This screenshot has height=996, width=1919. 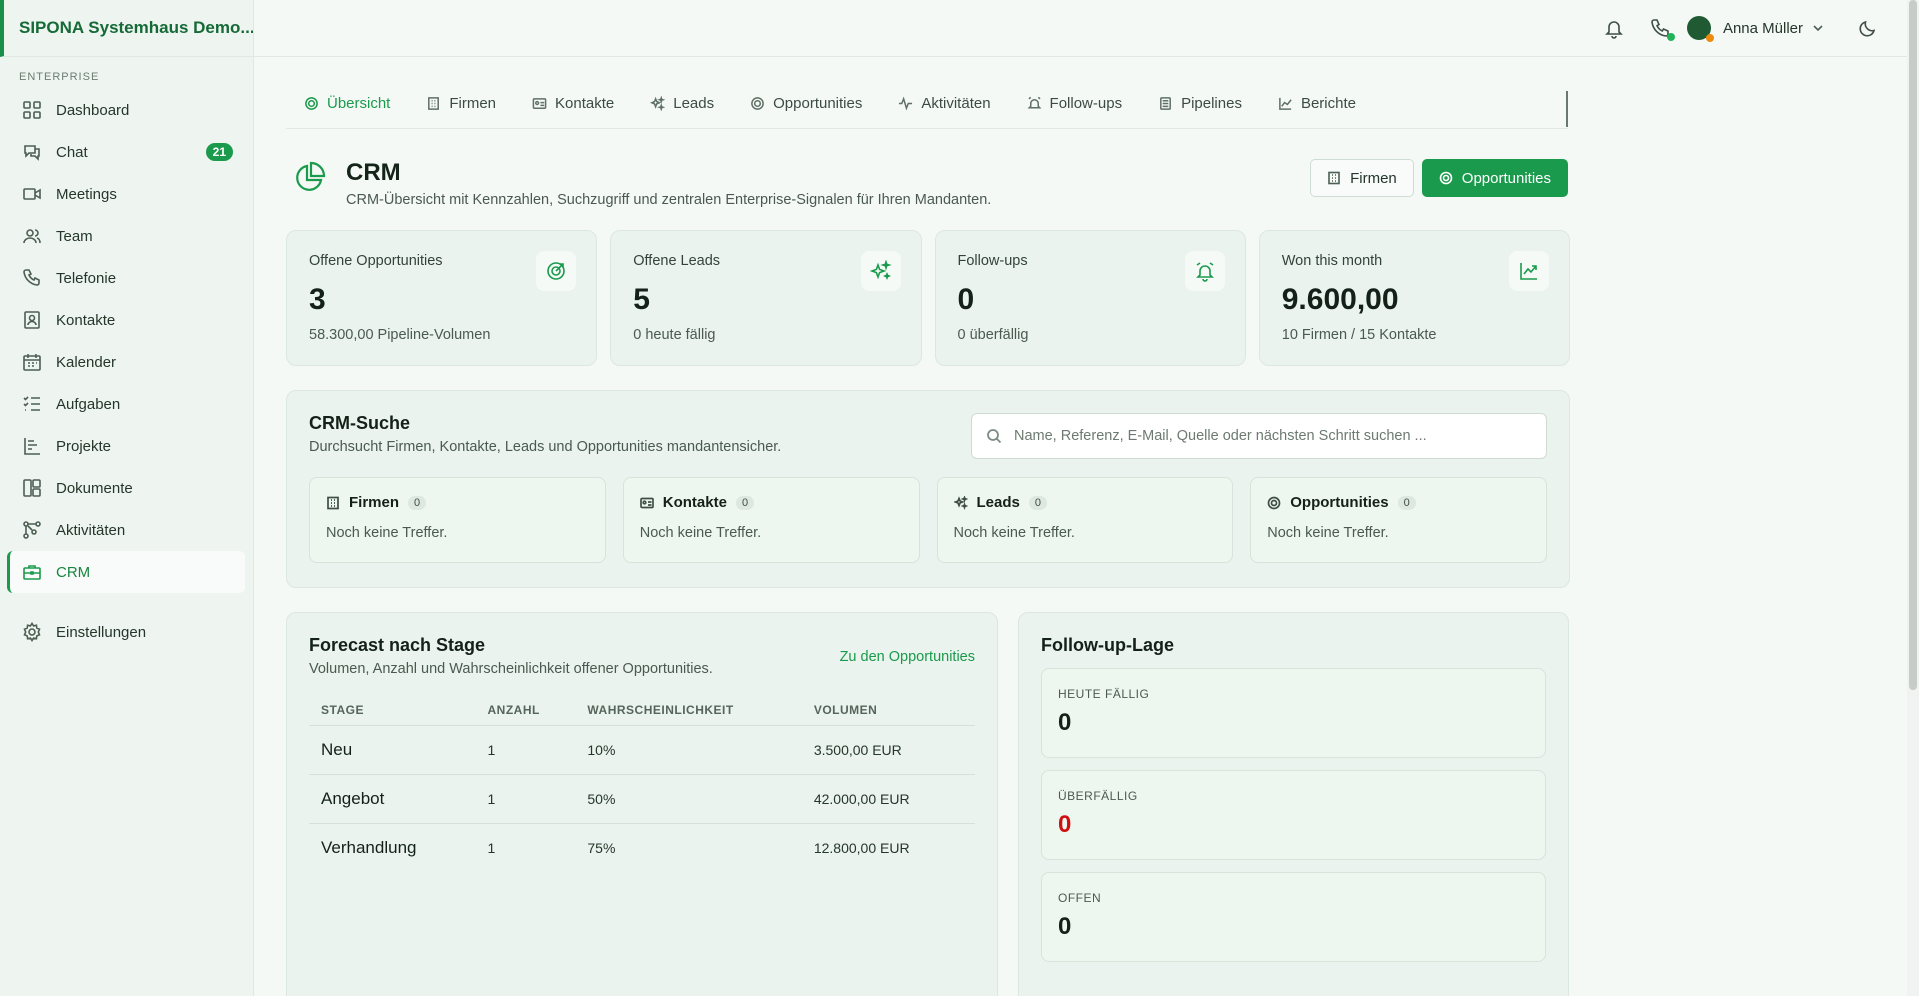 I want to click on tab-uebersicht: Übersicht, so click(x=347, y=108).